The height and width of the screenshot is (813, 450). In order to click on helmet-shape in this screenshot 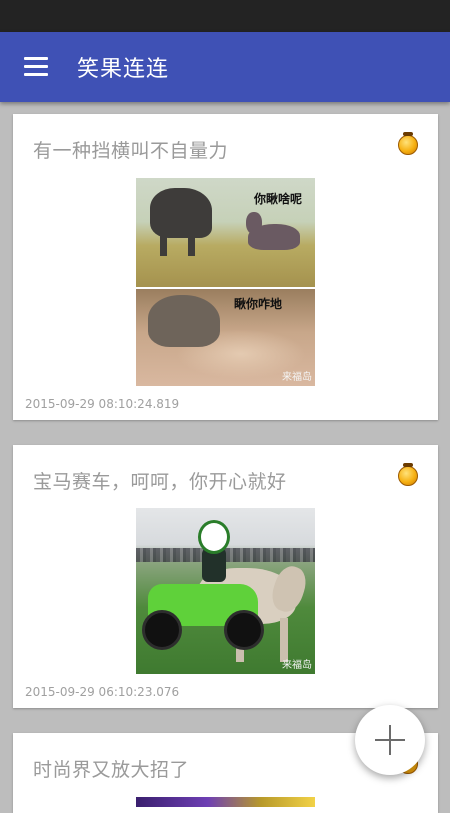, I will do `click(214, 537)`.